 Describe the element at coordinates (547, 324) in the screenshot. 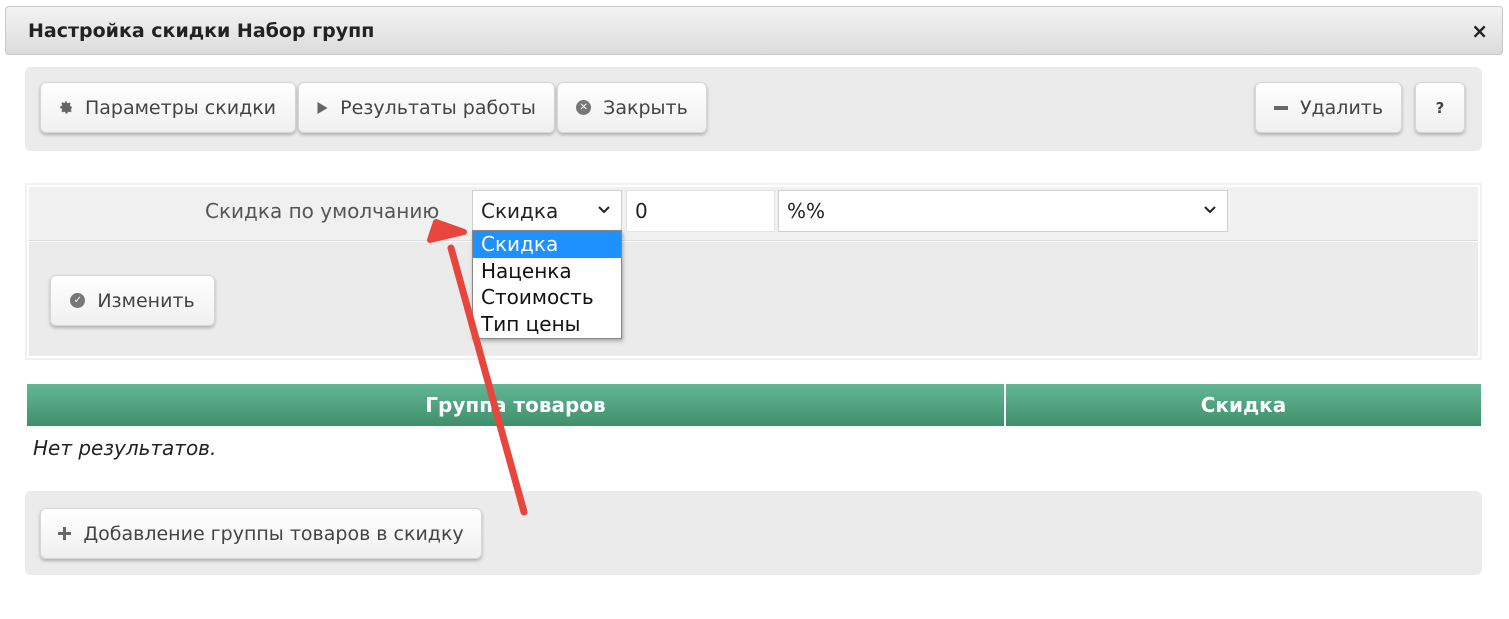

I see `dropdown-option-price-type: Тип цены` at that location.